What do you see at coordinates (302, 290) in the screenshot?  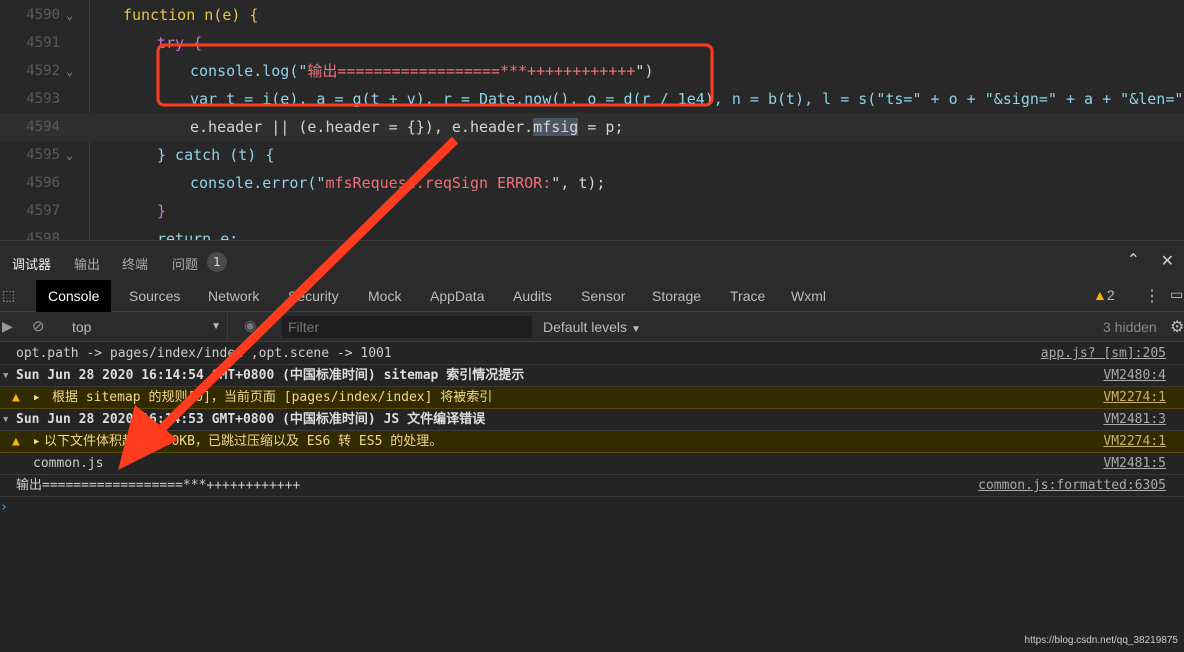 I see `annotation-arrow` at bounding box center [302, 290].